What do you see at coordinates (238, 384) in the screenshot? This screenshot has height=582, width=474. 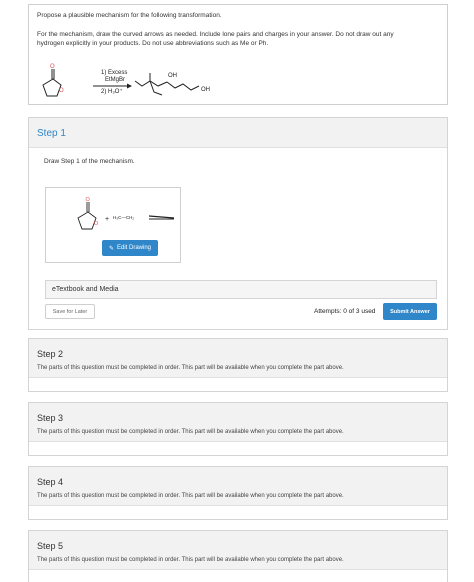 I see `step2-footer` at bounding box center [238, 384].